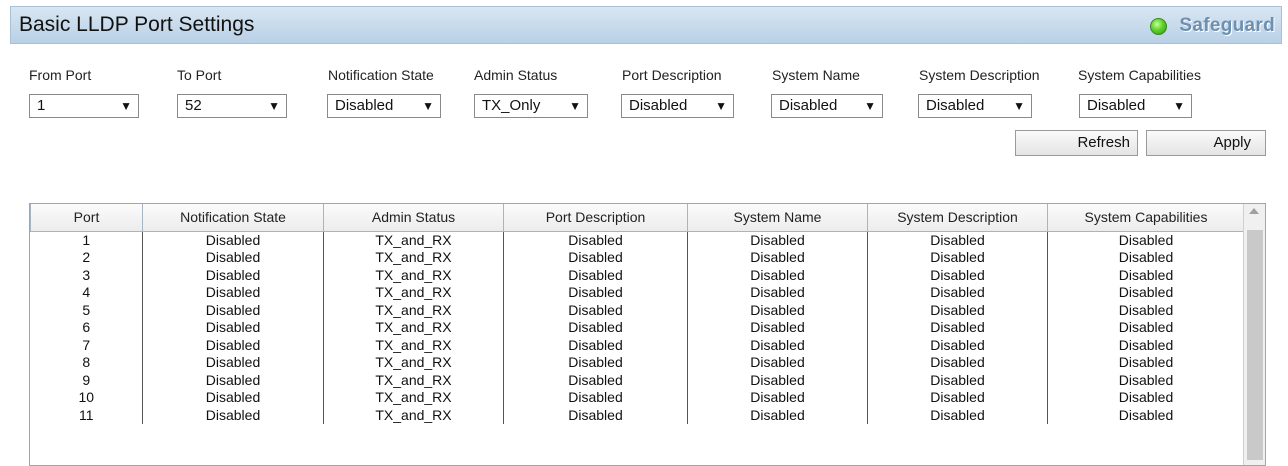  I want to click on scroll-up-arrow-icon, so click(1254, 211).